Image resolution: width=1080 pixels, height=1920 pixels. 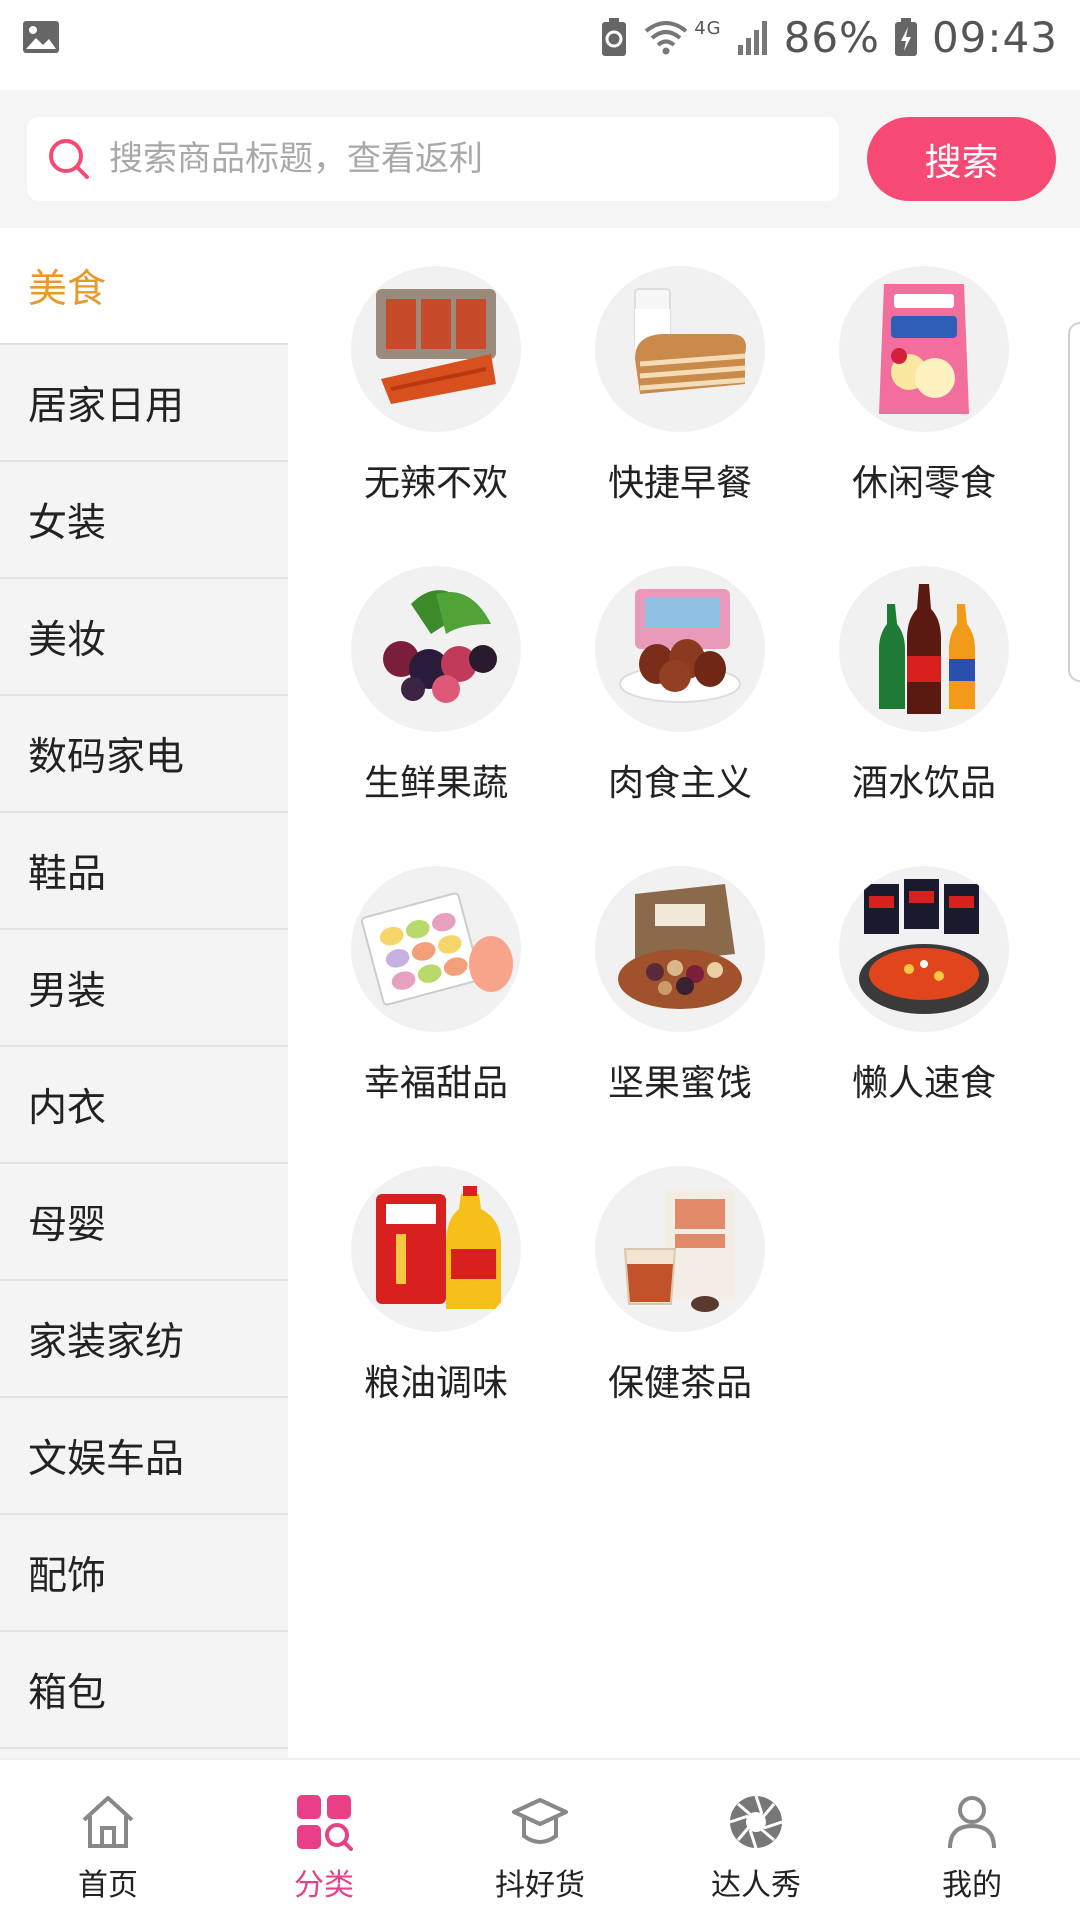 I want to click on nav-category: 分类, so click(x=324, y=1840).